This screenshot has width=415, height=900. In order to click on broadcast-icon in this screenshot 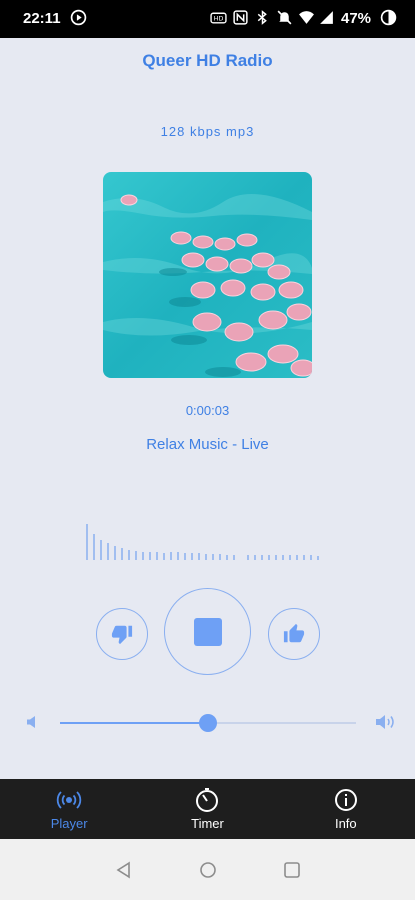, I will do `click(69, 800)`.